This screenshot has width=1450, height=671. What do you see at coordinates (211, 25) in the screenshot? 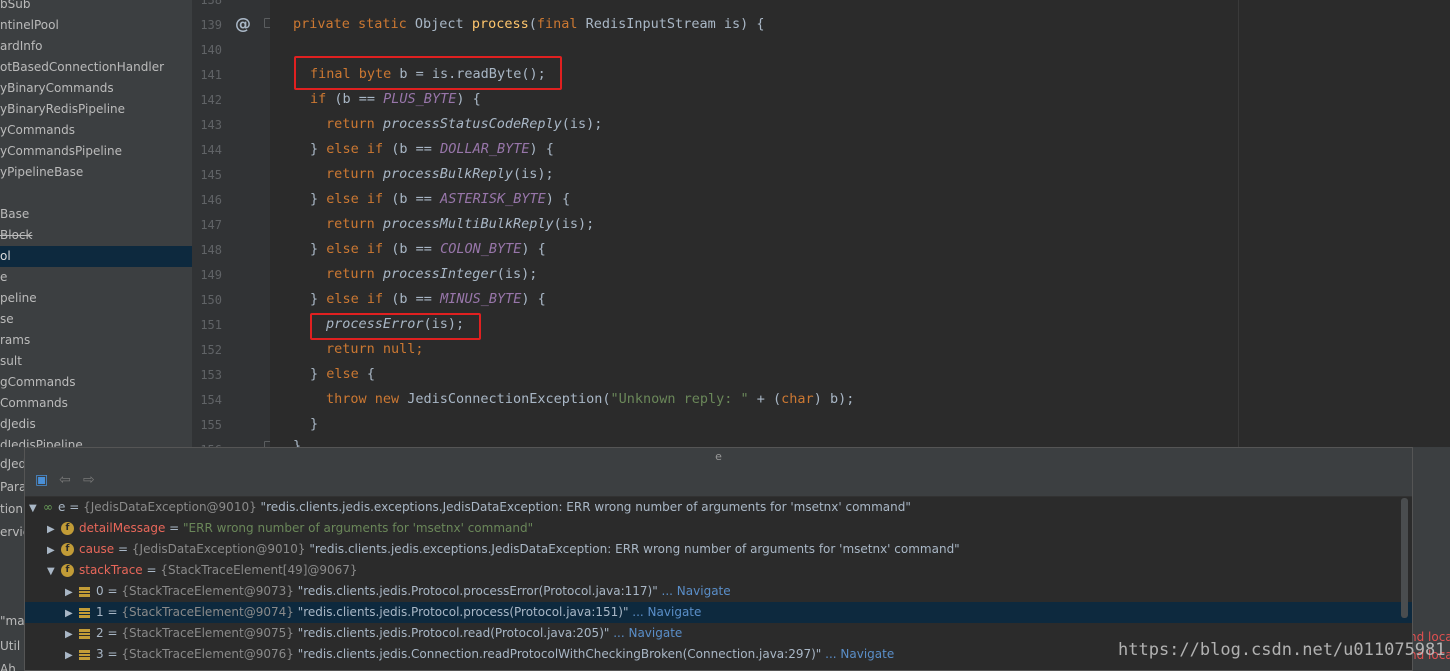
I see `line-number: 139` at bounding box center [211, 25].